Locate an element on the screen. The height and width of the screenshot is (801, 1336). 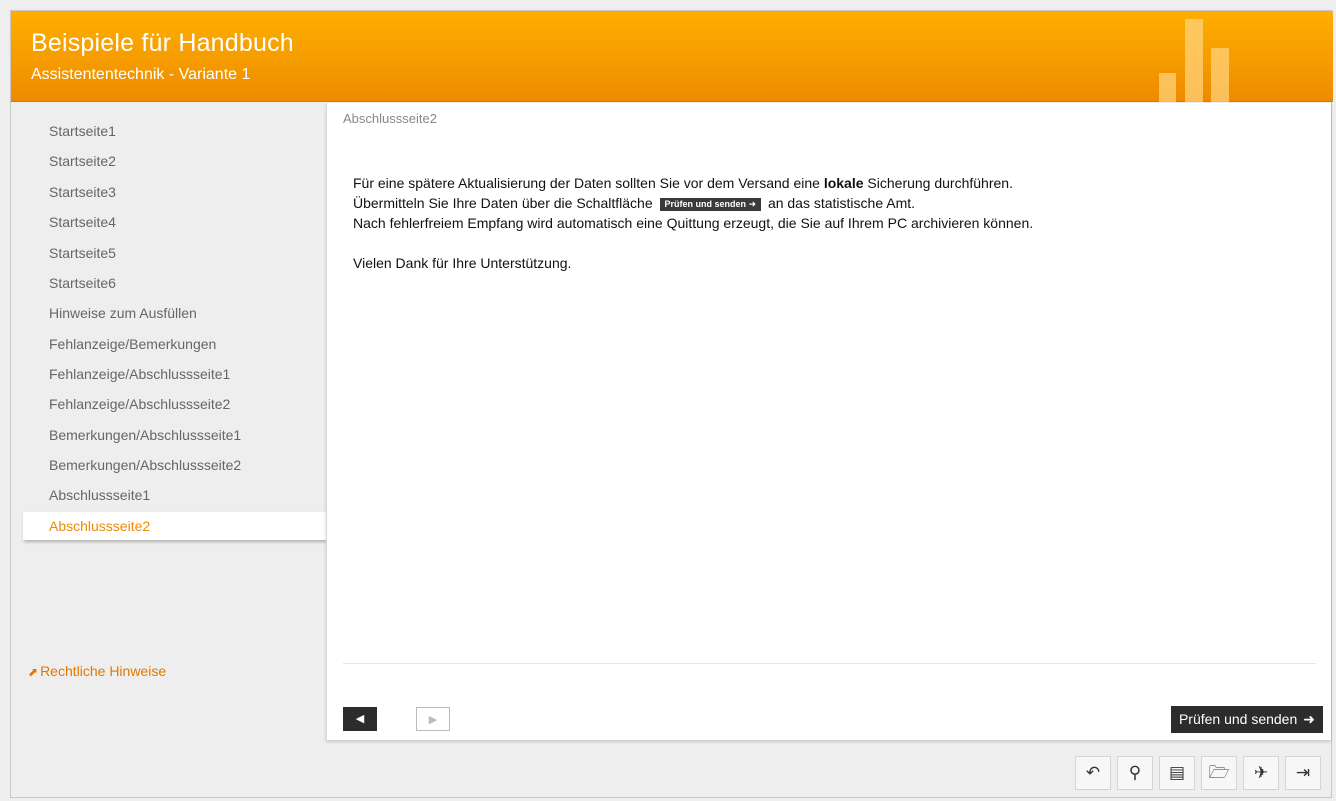
thanks-text: Vielen Dank für Ihre Unterstützung. is located at coordinates (462, 263).